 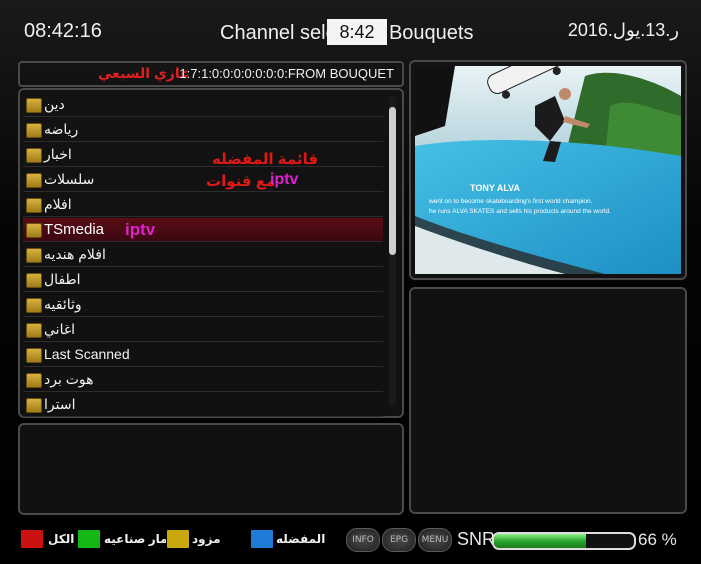 What do you see at coordinates (61, 129) in the screenshot?
I see `bouquet-label: رياضه` at bounding box center [61, 129].